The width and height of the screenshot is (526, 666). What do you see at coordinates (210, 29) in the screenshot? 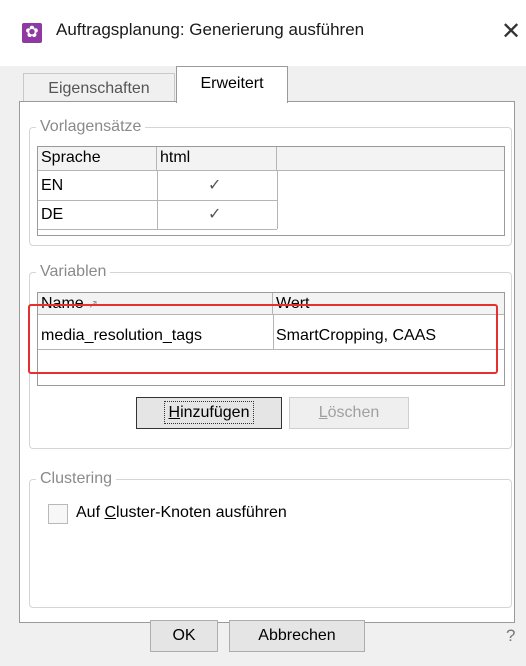
I see `window-title: Auftragsplanung: Generierung ausführen` at bounding box center [210, 29].